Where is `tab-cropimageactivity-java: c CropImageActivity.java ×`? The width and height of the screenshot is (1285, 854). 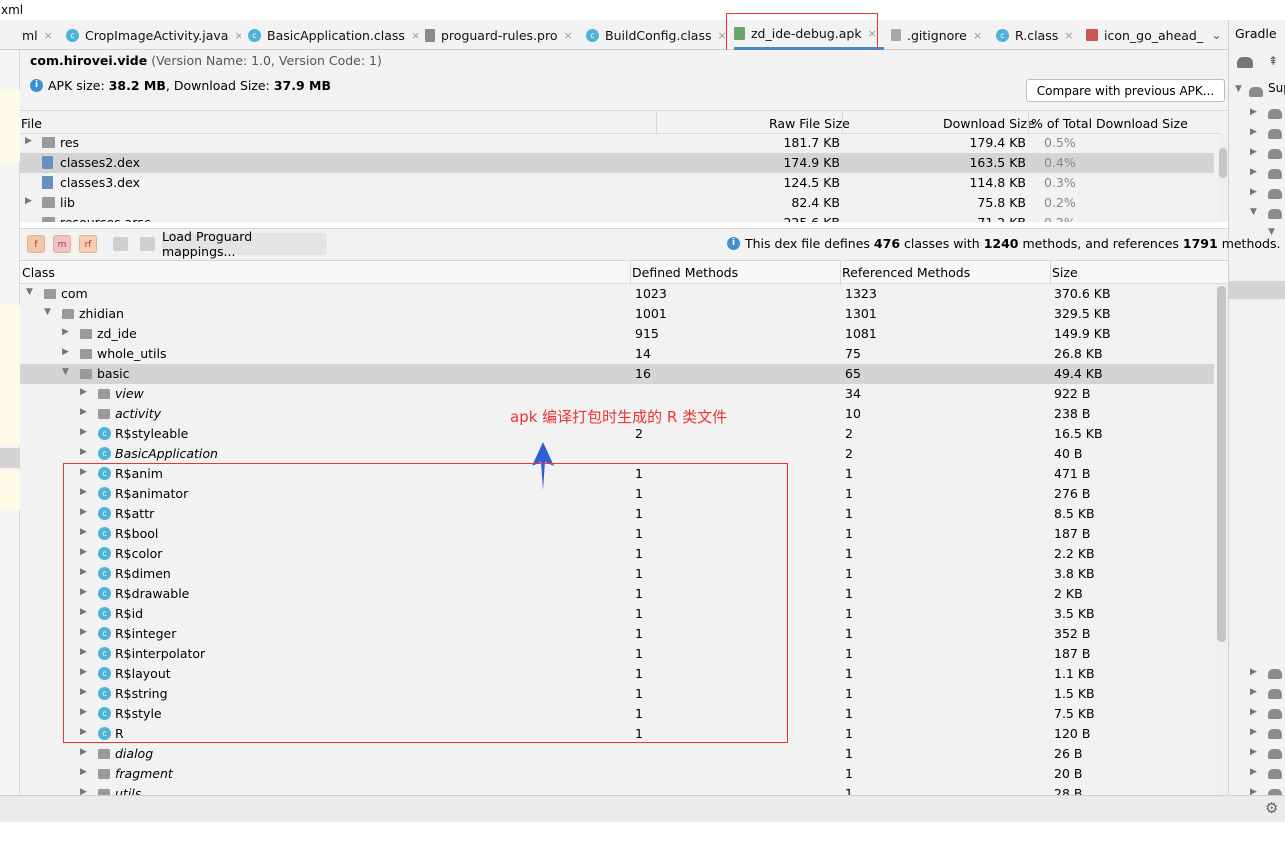
tab-cropimageactivity-java: c CropImageActivity.java × is located at coordinates (153, 35).